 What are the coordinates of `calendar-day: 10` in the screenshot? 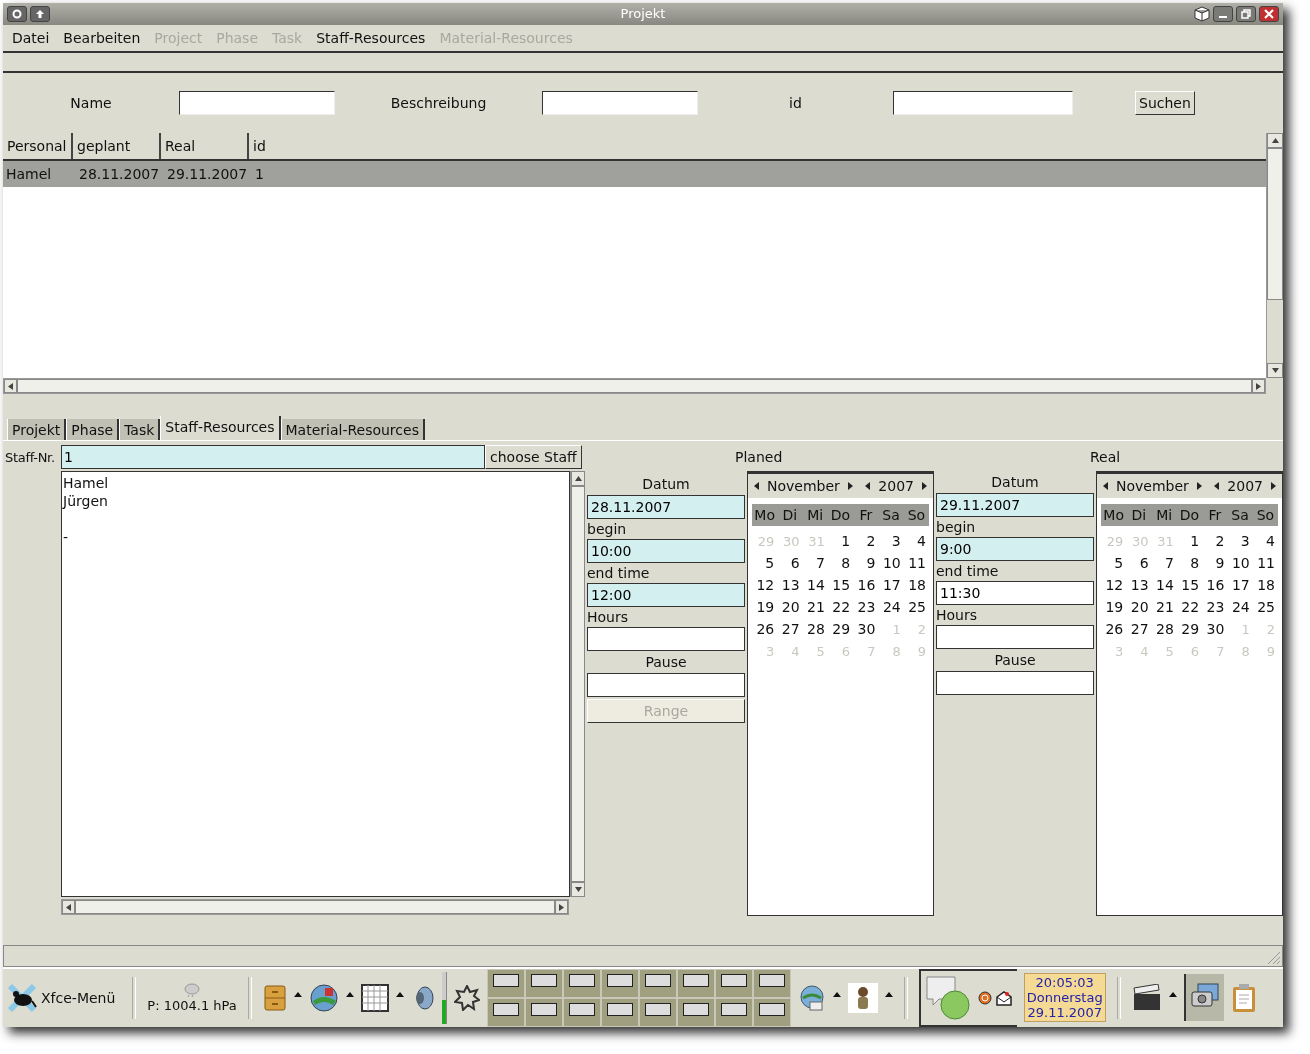 It's located at (1240, 563).